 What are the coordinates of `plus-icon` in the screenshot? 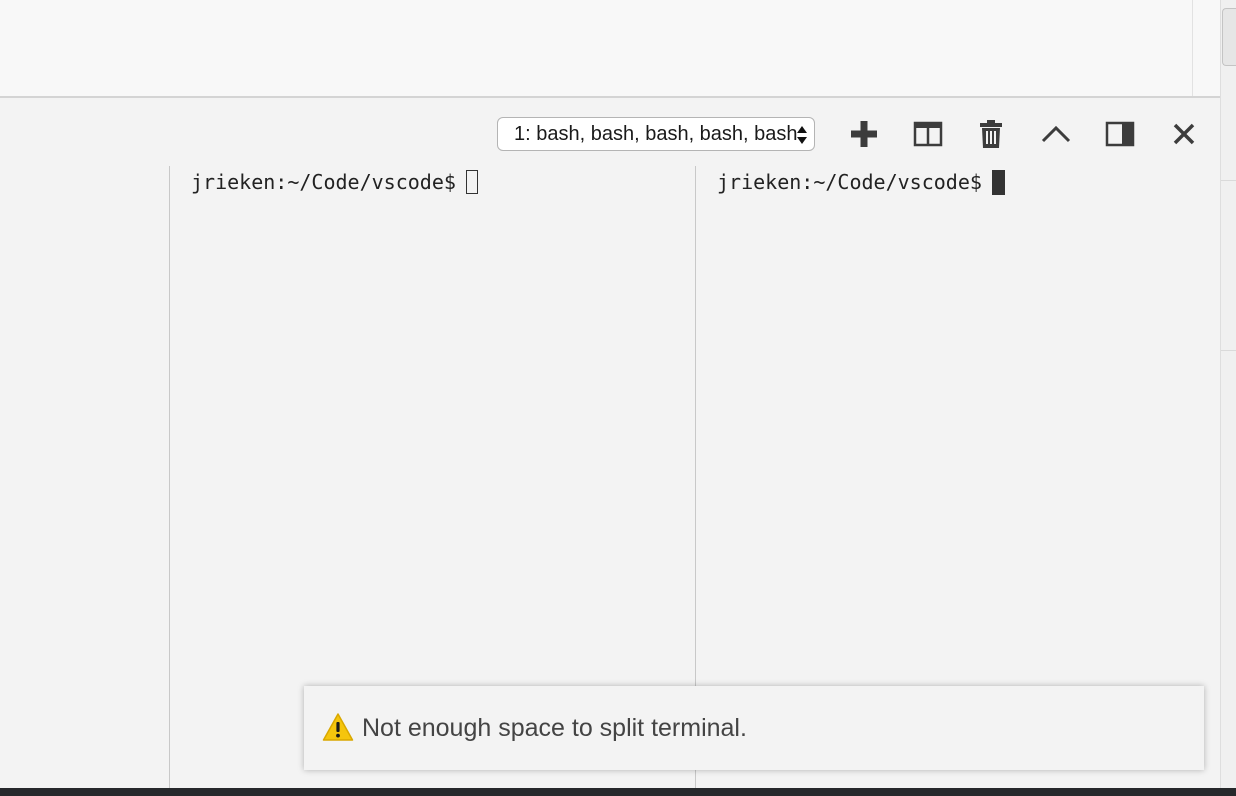 It's located at (864, 134).